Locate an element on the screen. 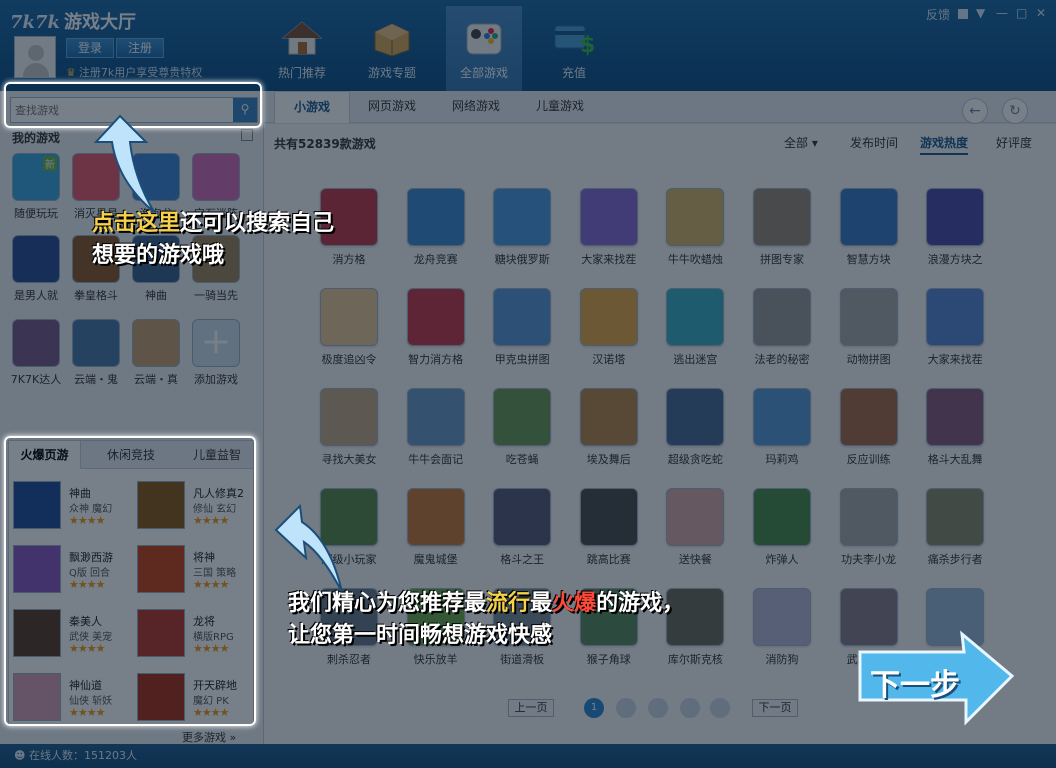  menu-icon: ▼ is located at coordinates (980, 13).